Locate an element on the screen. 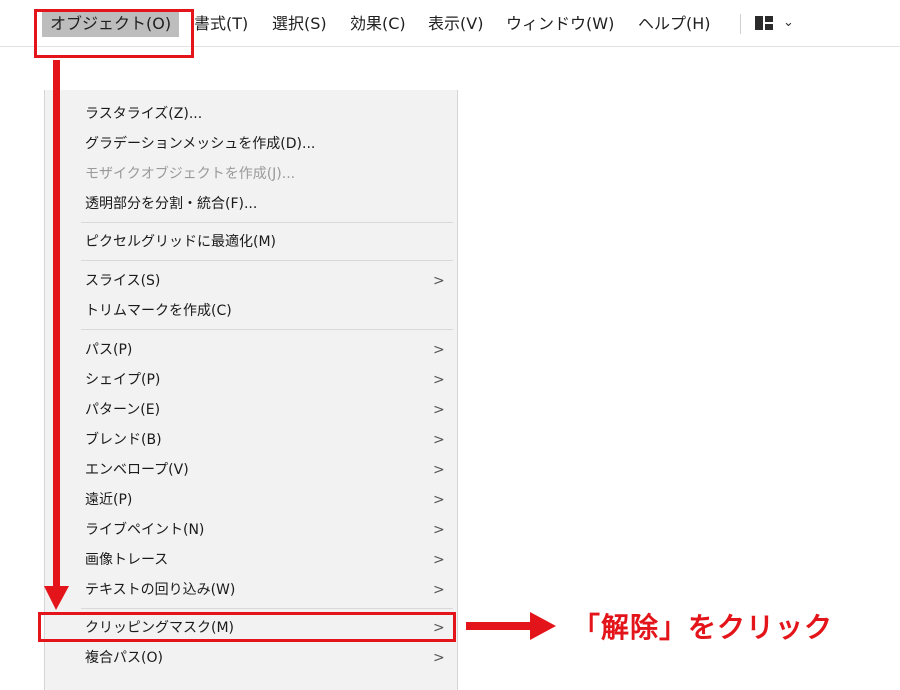  arrow-right-head is located at coordinates (543, 626).